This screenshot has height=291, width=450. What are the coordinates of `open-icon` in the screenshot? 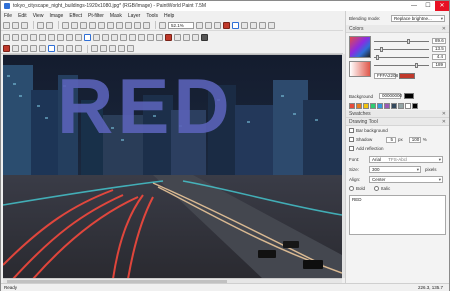 It's located at (15, 25).